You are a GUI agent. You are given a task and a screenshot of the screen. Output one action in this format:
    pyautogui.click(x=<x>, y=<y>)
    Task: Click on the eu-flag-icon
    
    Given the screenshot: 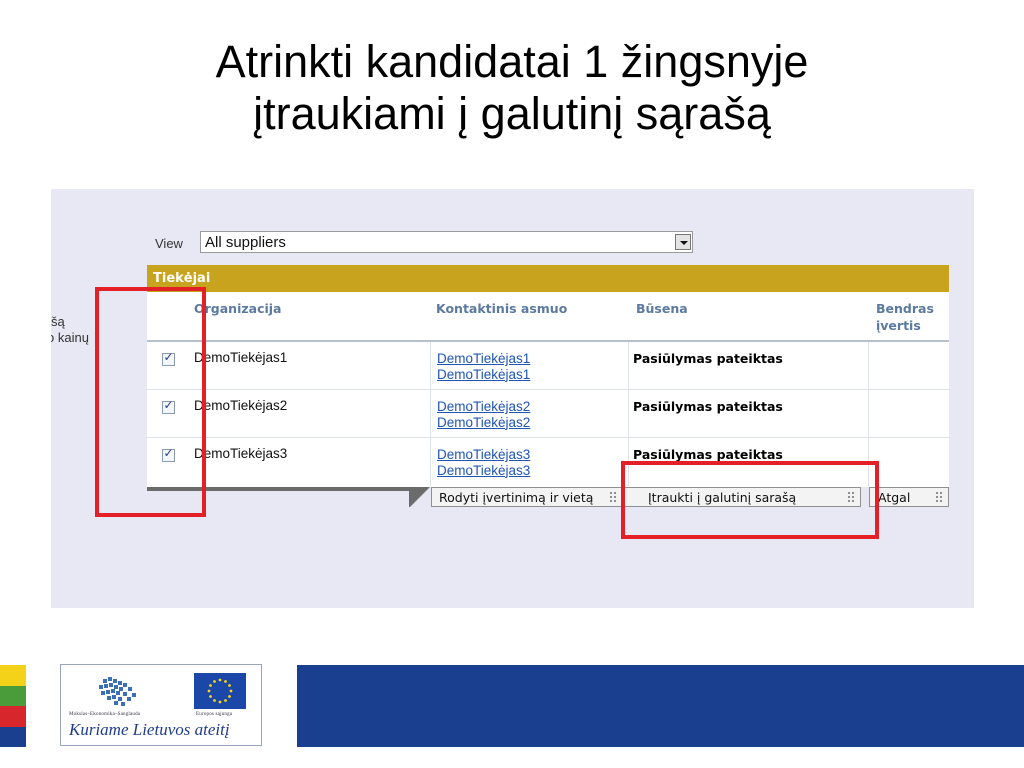 What is the action you would take?
    pyautogui.click(x=220, y=691)
    